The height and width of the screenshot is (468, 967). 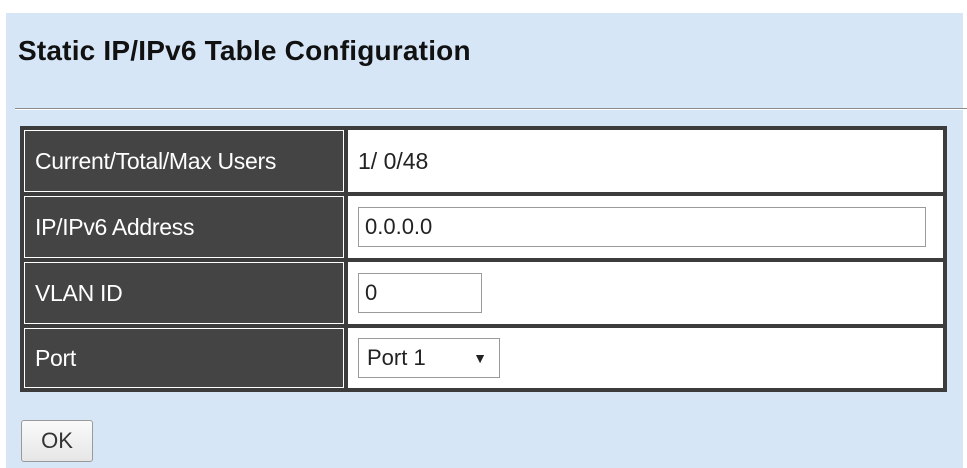 I want to click on ok-button: OK, so click(x=57, y=441).